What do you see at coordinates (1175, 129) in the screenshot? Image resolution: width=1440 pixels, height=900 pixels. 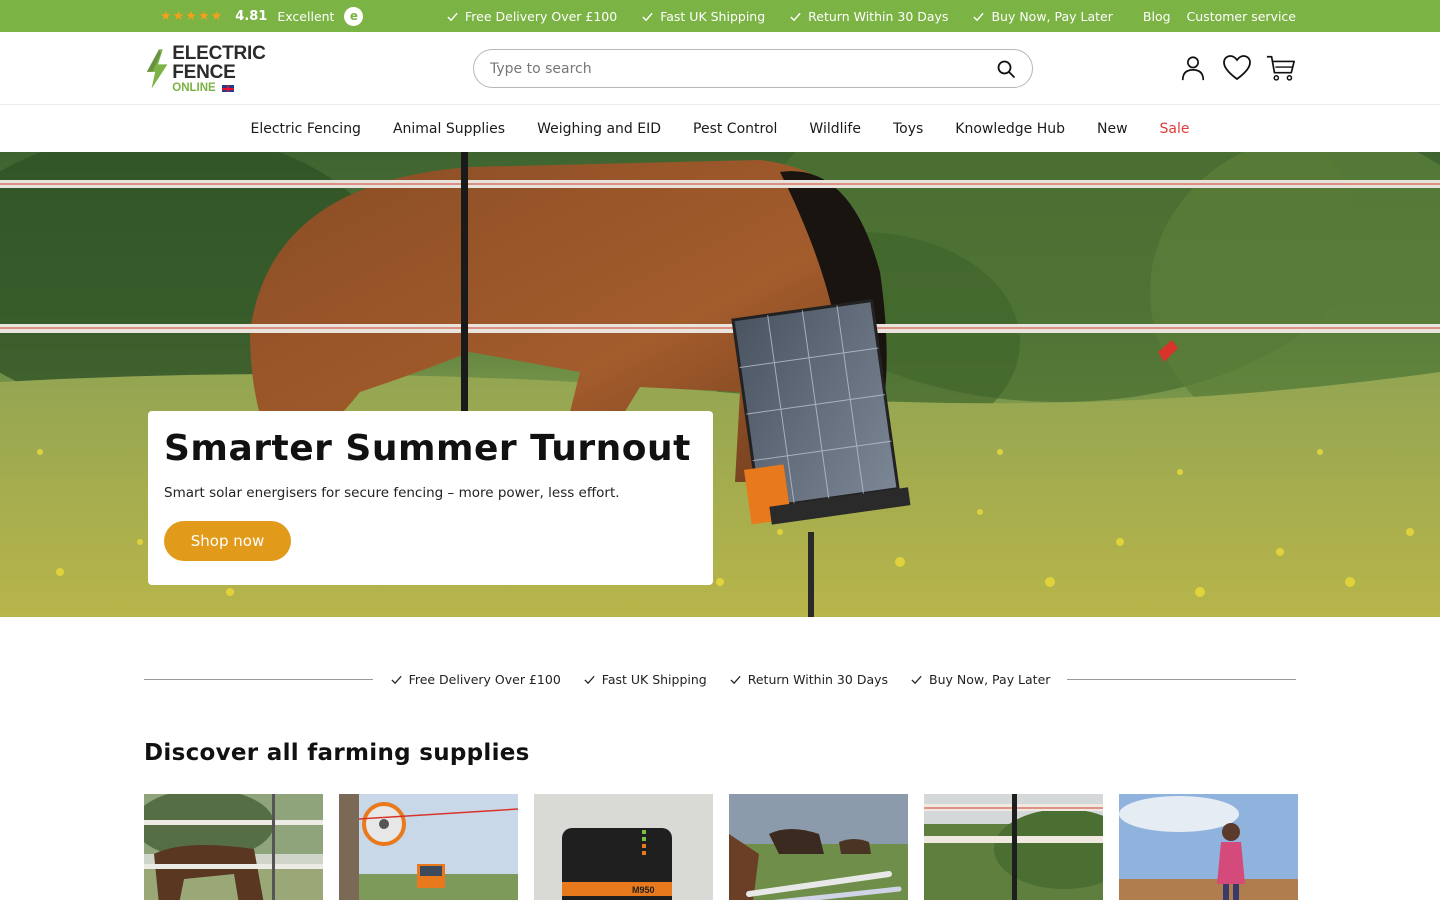 I see `nav-item-sale: Sale` at bounding box center [1175, 129].